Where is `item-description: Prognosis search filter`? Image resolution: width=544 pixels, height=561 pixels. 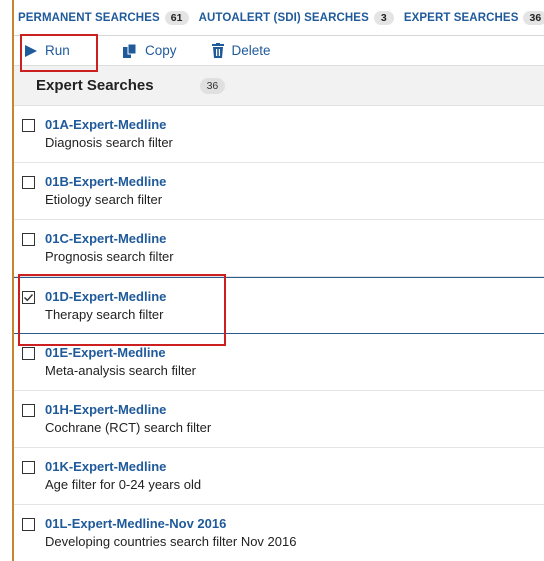 item-description: Prognosis search filter is located at coordinates (109, 256).